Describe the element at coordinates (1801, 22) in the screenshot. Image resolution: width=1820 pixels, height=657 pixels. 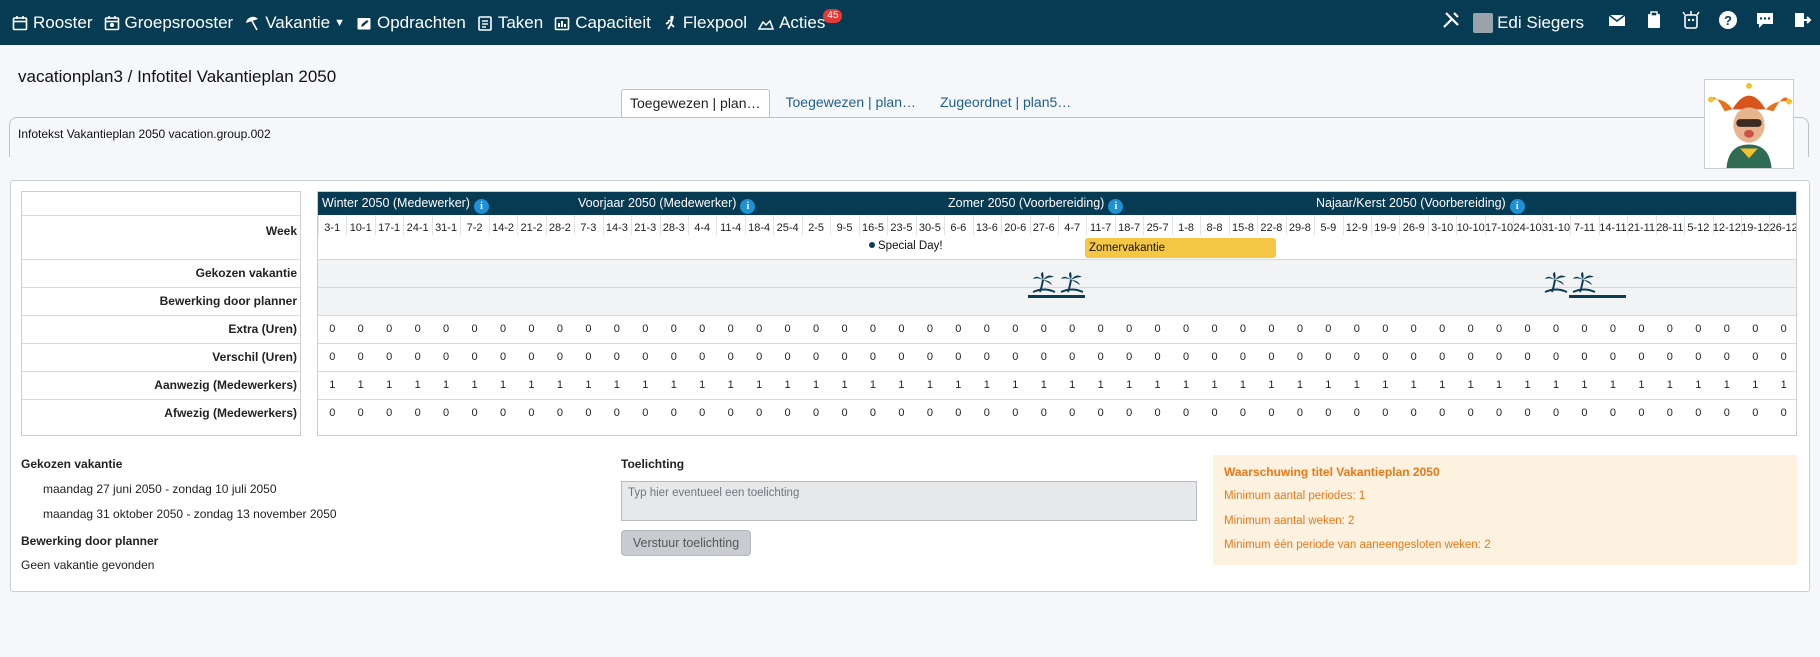
I see `logout-button` at that location.